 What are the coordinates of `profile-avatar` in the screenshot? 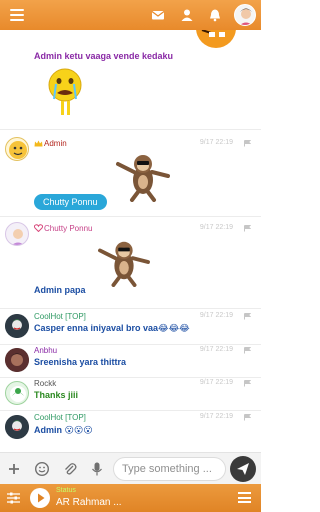 It's located at (245, 15).